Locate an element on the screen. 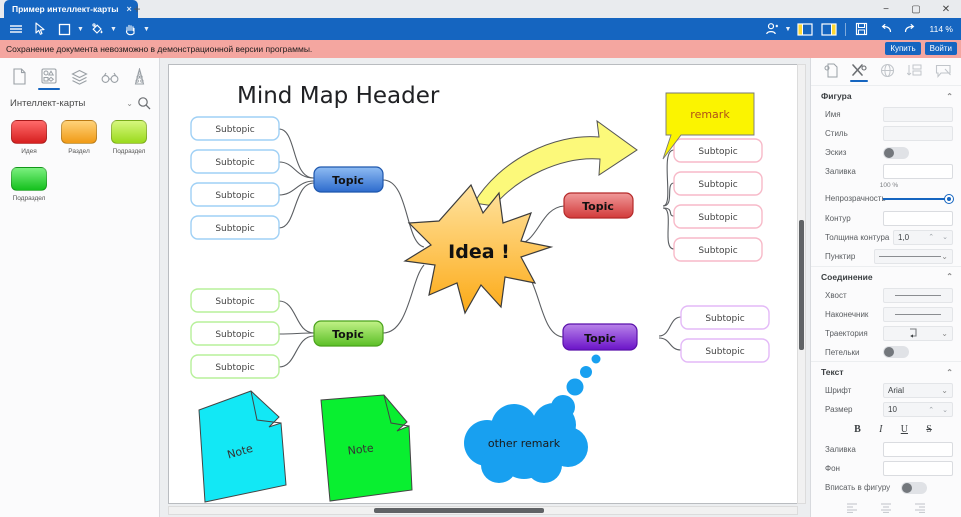 This screenshot has width=961, height=517. maximize-button: ▢ is located at coordinates (916, 9).